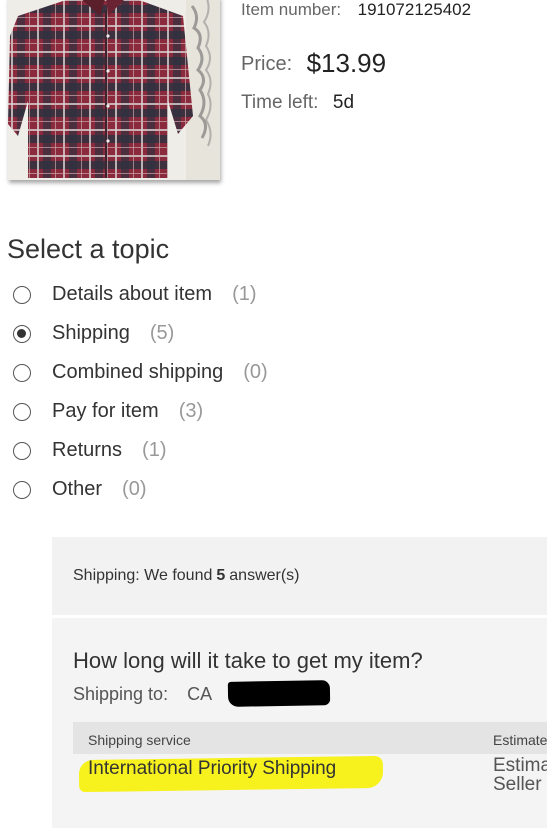 This screenshot has width=547, height=828. Describe the element at coordinates (132, 294) in the screenshot. I see `topic-label: Details about item` at that location.